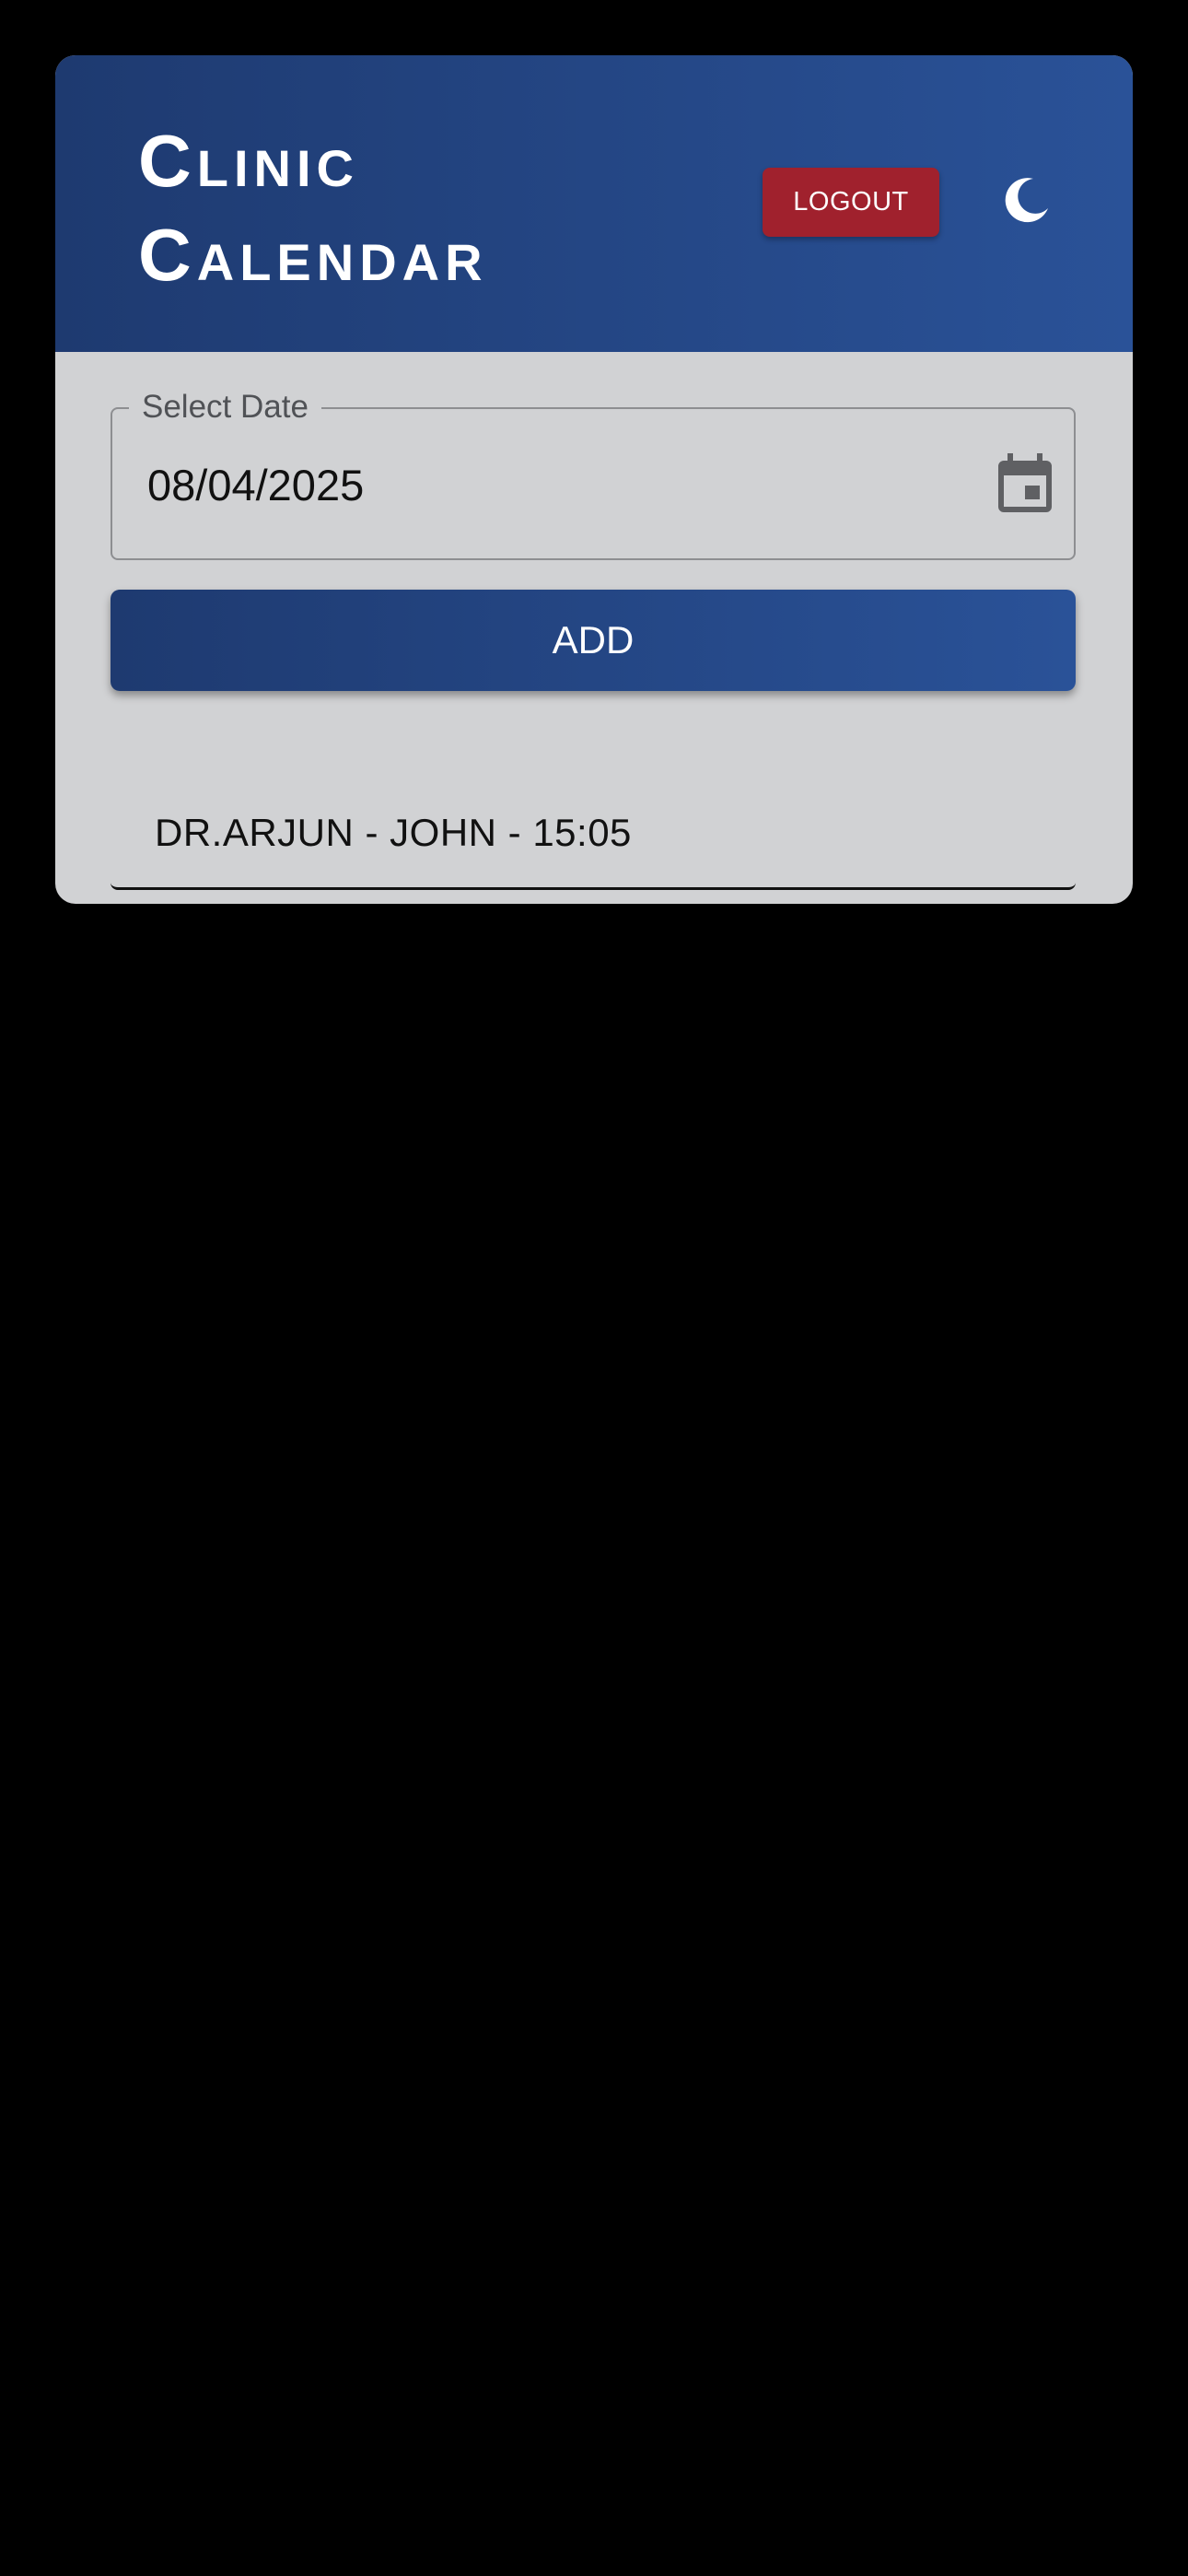 This screenshot has height=2576, width=1188. I want to click on appointment-text: DR.ARJUN - JOHN - 15:05, so click(393, 832).